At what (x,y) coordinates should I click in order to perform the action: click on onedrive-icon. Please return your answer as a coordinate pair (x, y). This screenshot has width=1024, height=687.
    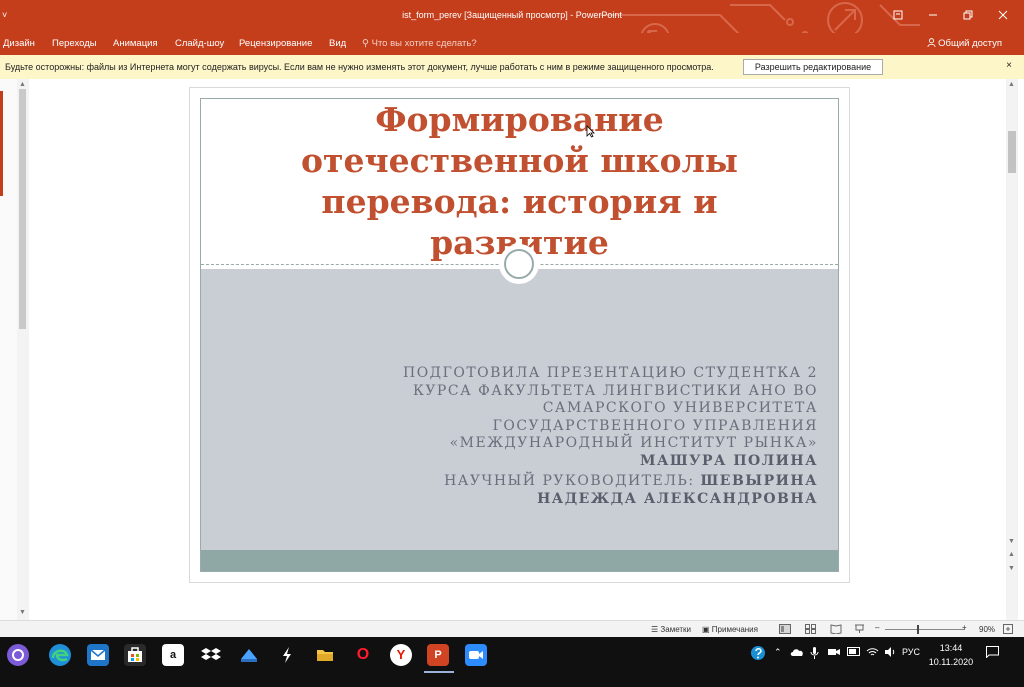
    Looking at the image, I should click on (797, 653).